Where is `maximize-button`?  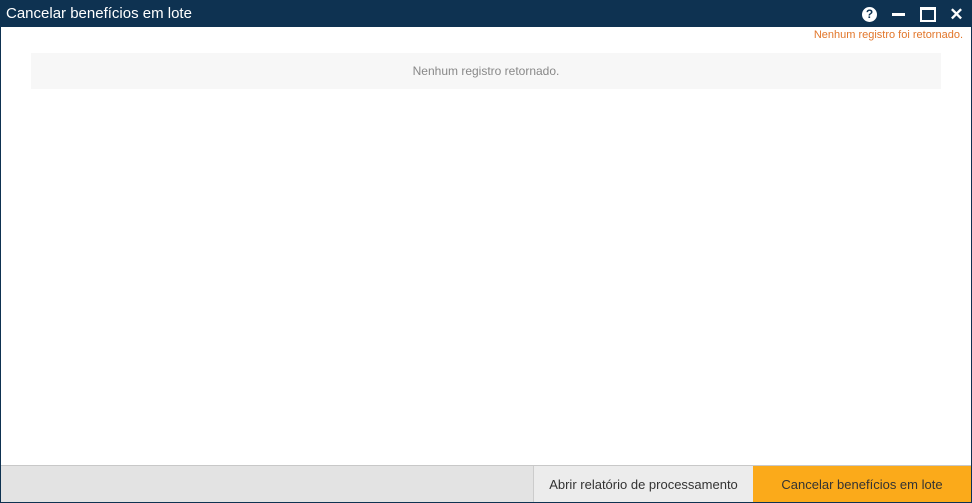 maximize-button is located at coordinates (927, 14).